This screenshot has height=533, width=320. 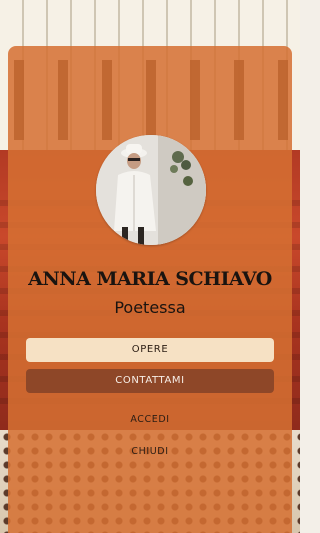 I want to click on portrait-photo-icon, so click(x=151, y=190).